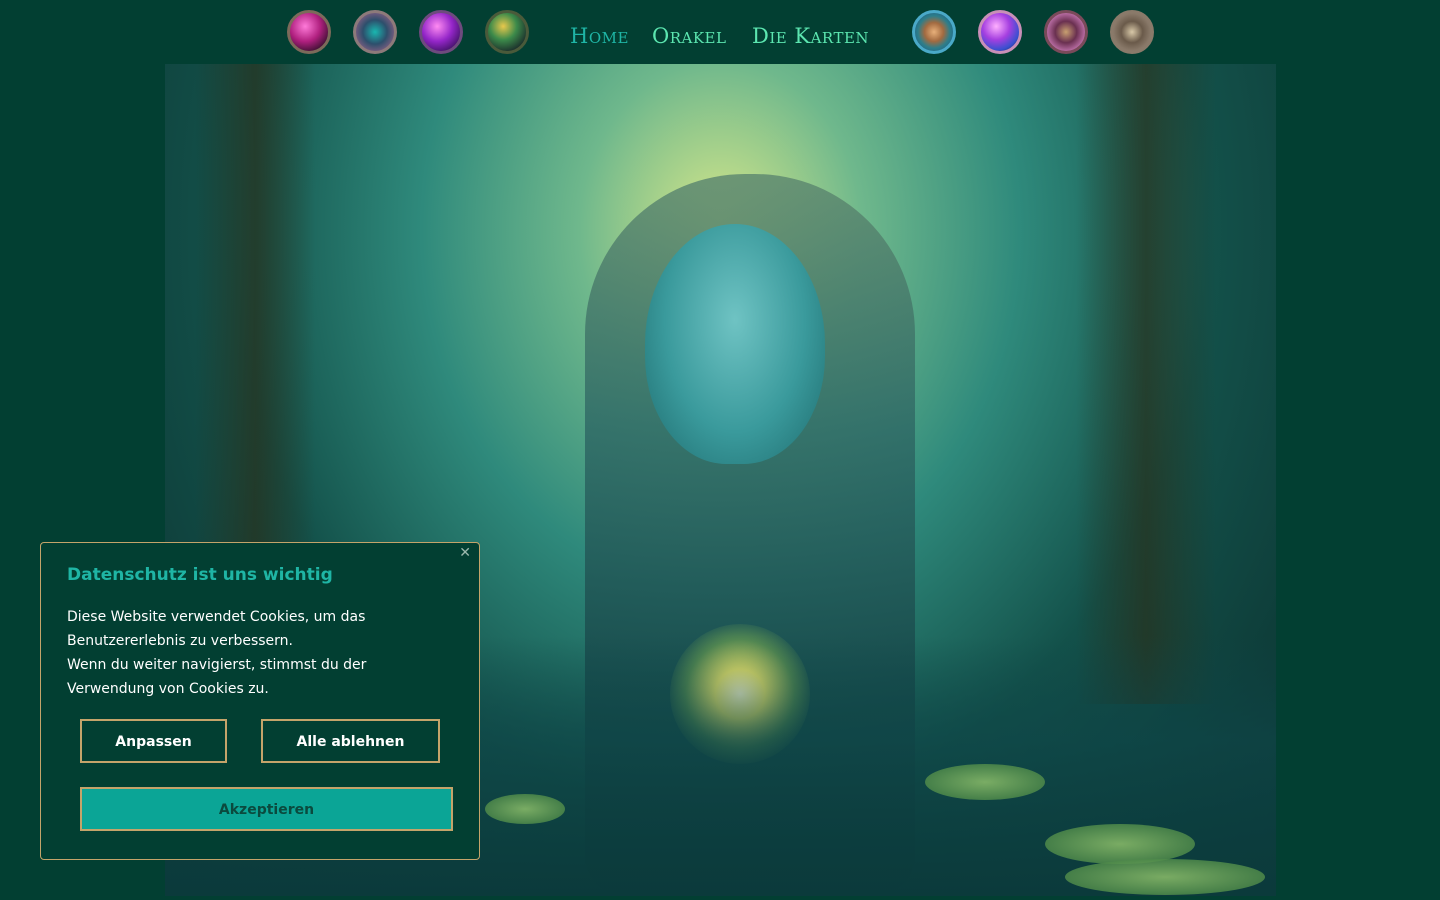  Describe the element at coordinates (1066, 32) in the screenshot. I see `mauve-orb-icon` at that location.